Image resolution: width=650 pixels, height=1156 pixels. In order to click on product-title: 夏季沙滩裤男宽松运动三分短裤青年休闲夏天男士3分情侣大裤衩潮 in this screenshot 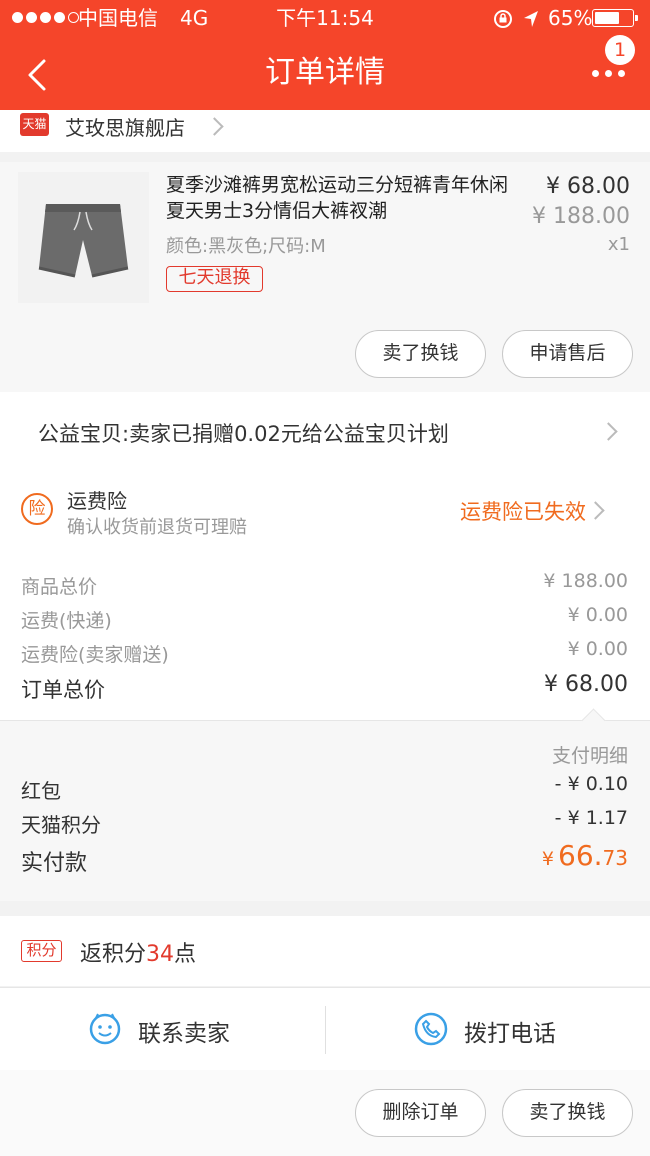, I will do `click(341, 198)`.